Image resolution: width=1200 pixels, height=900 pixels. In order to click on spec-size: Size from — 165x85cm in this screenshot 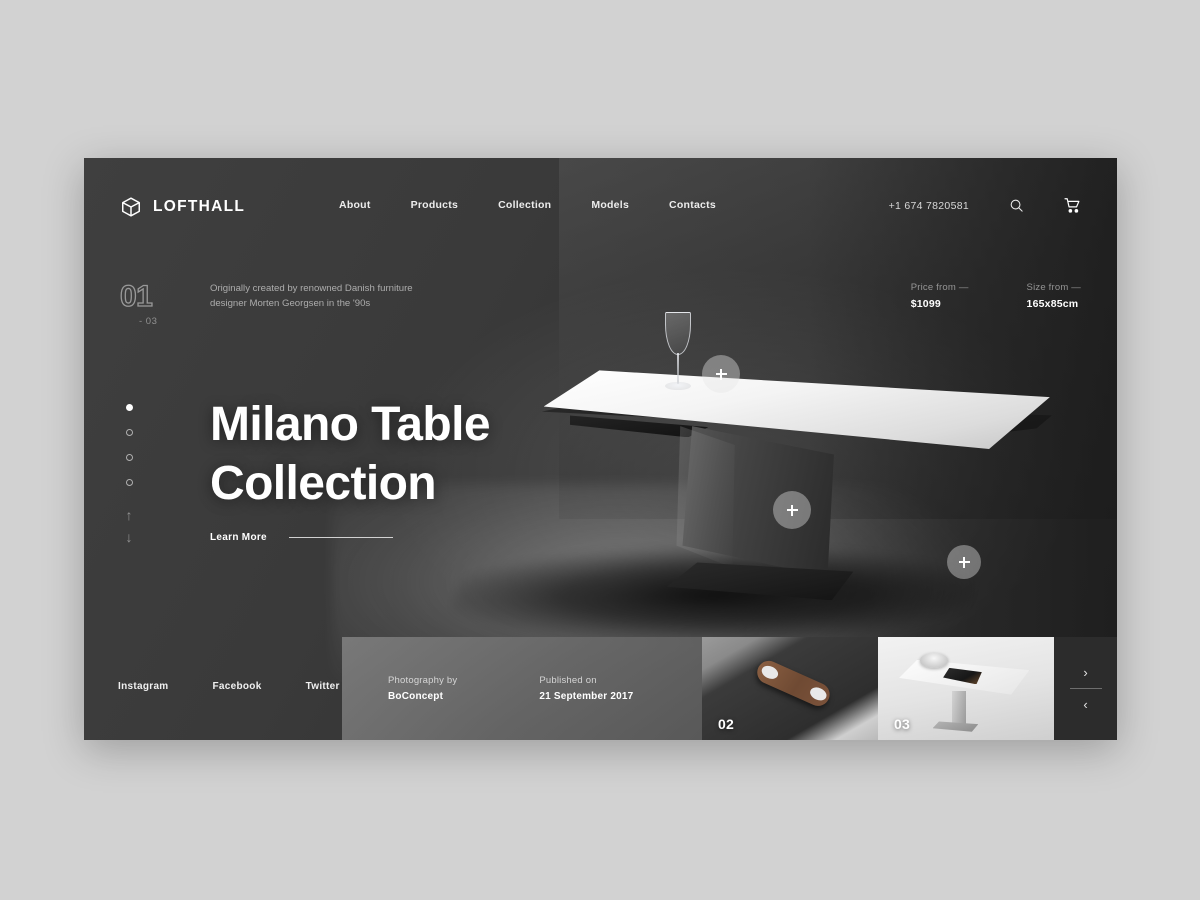, I will do `click(1054, 296)`.